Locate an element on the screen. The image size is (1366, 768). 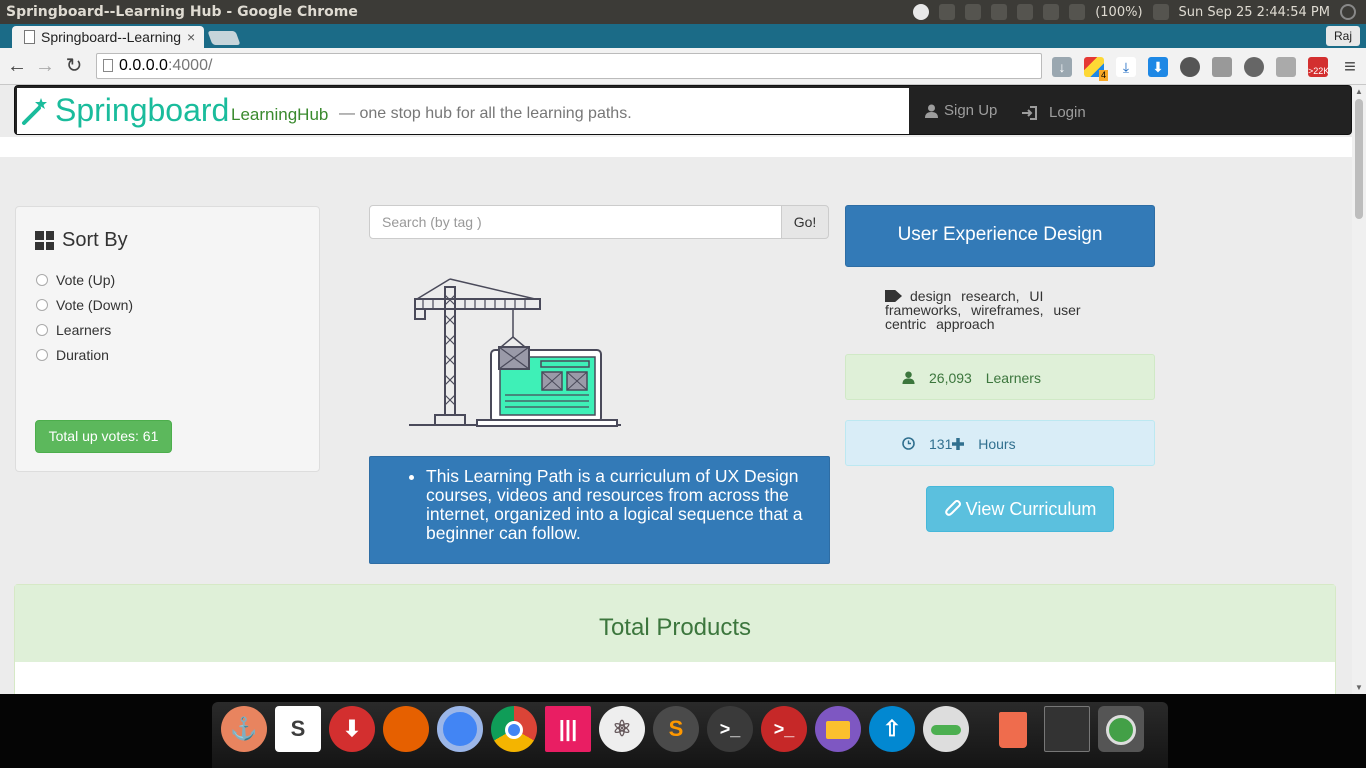
terminal-red-icon: >_ is located at coordinates (784, 729).